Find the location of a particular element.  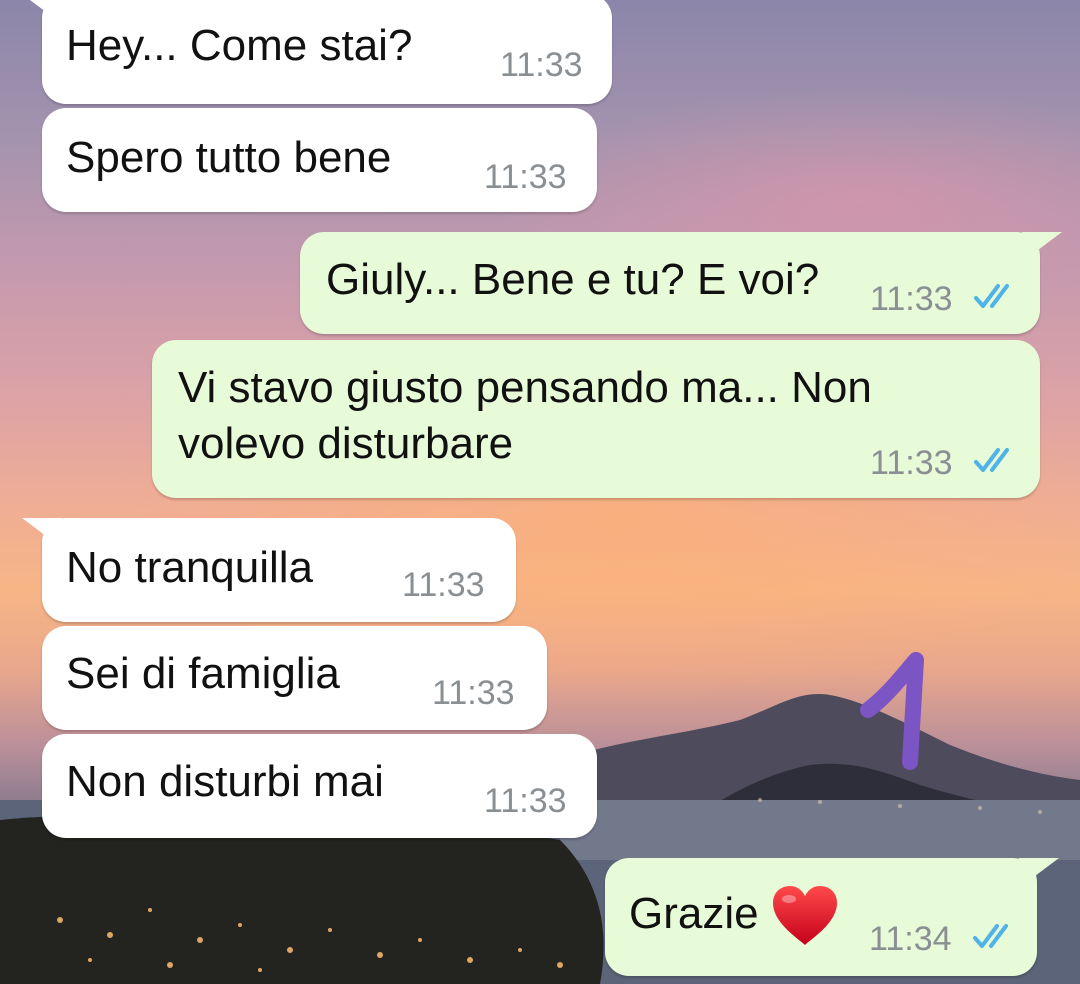

incoming-message: Hey... Come stai? 11:33 is located at coordinates (321, 52).